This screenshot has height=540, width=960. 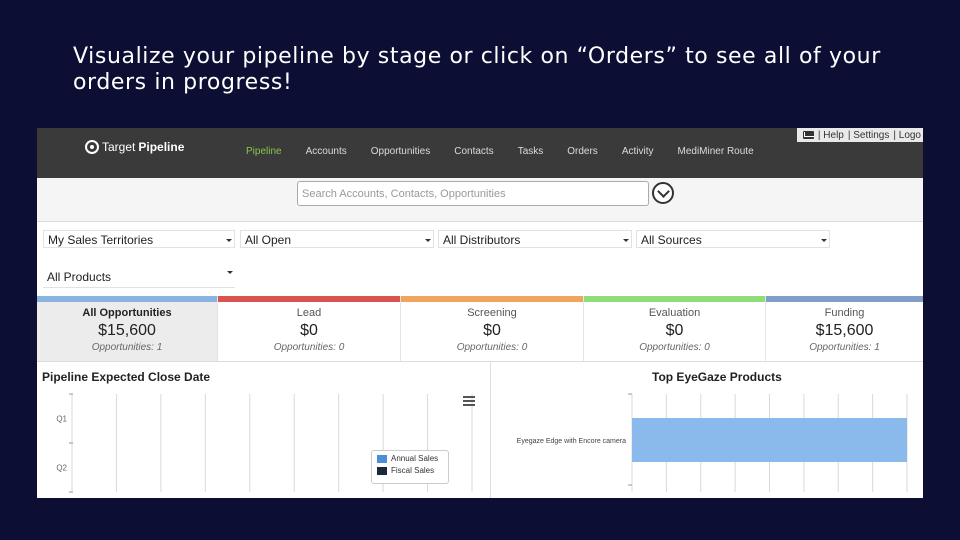 I want to click on search-input, so click(x=473, y=193).